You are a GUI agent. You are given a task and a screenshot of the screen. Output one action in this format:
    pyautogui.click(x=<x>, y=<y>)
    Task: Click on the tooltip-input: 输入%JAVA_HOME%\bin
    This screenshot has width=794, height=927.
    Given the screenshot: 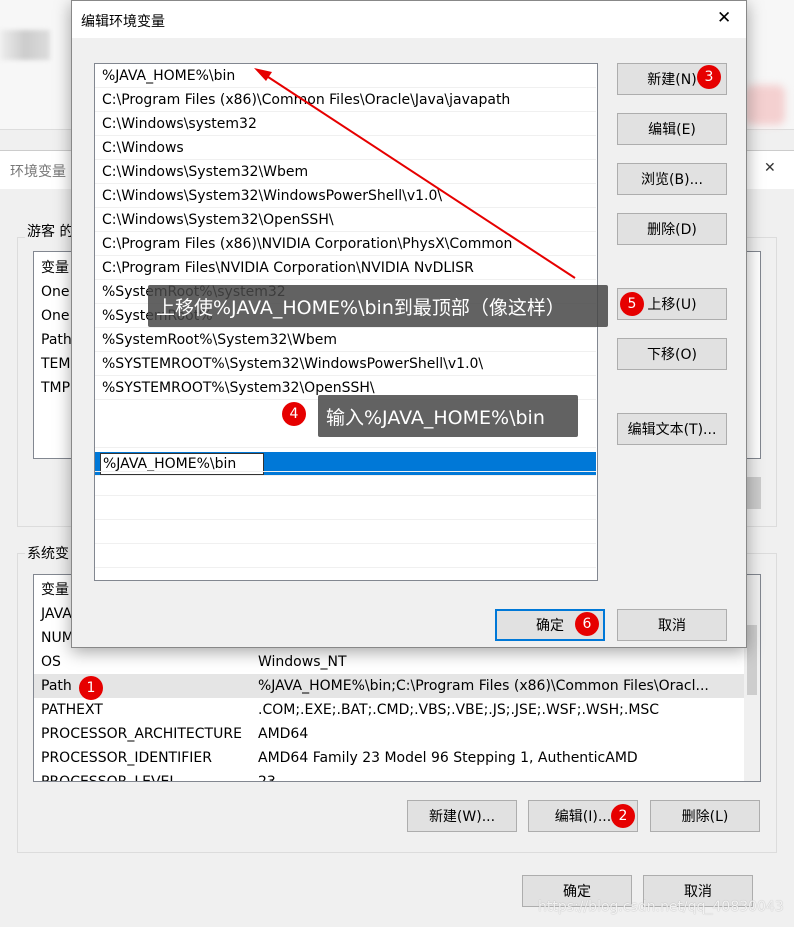 What is the action you would take?
    pyautogui.click(x=448, y=416)
    